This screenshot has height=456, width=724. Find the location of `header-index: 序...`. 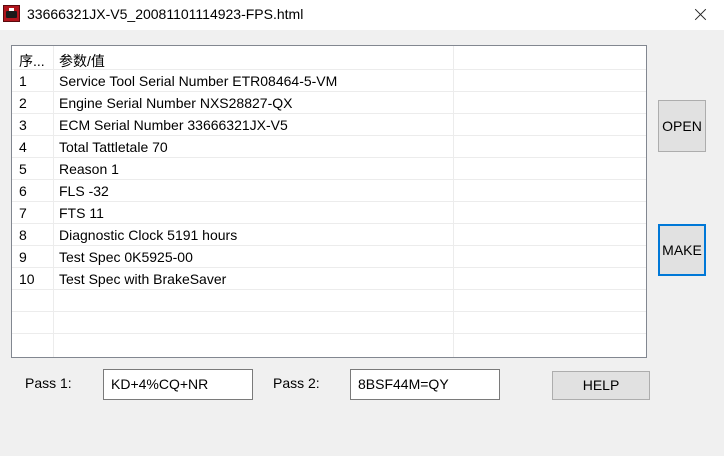

header-index: 序... is located at coordinates (32, 61).